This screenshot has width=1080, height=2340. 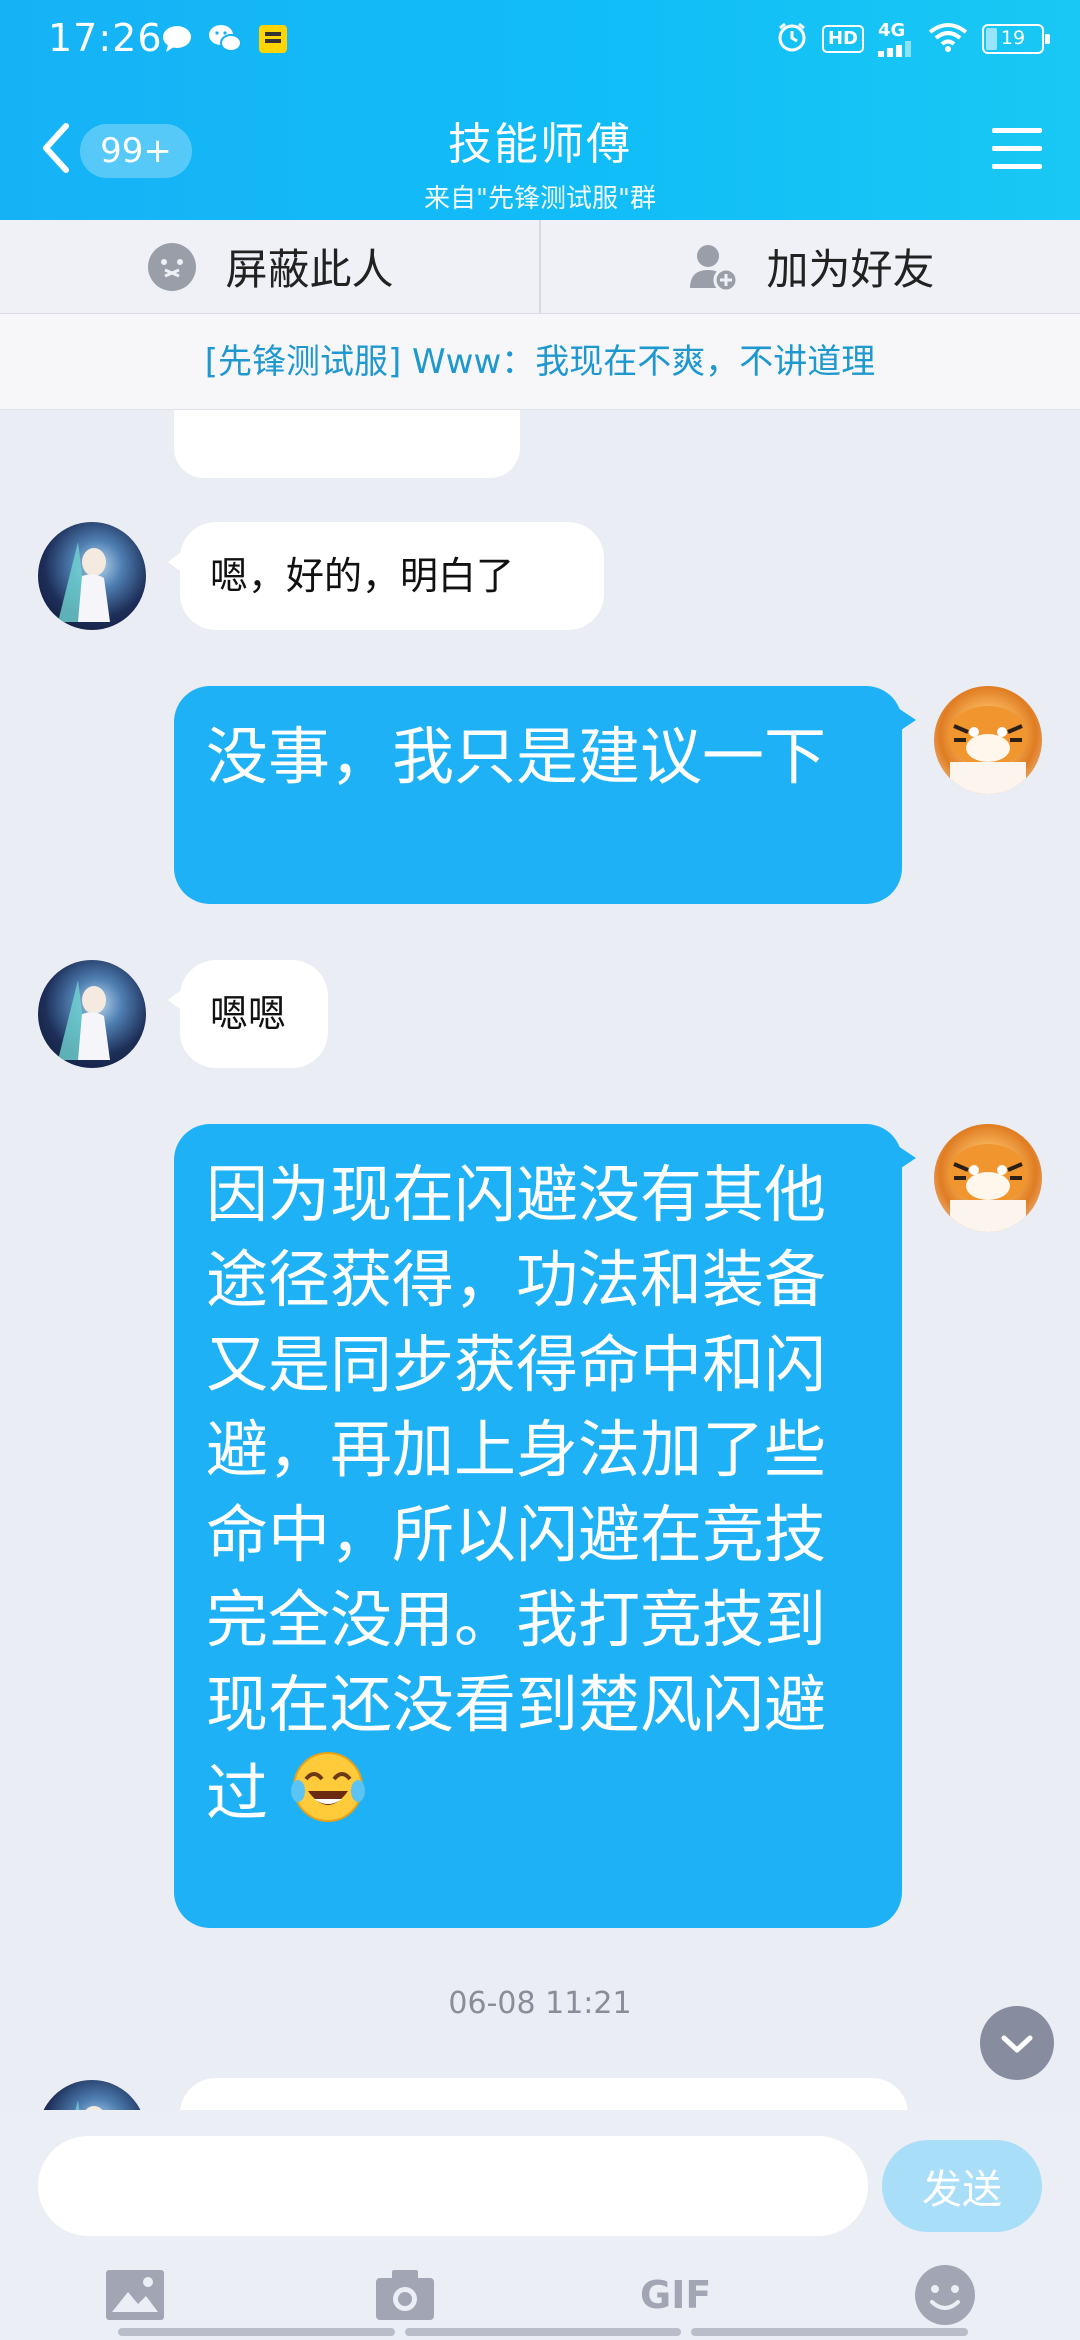 What do you see at coordinates (362, 576) in the screenshot?
I see `message-text: 嗯，好的，明白了` at bounding box center [362, 576].